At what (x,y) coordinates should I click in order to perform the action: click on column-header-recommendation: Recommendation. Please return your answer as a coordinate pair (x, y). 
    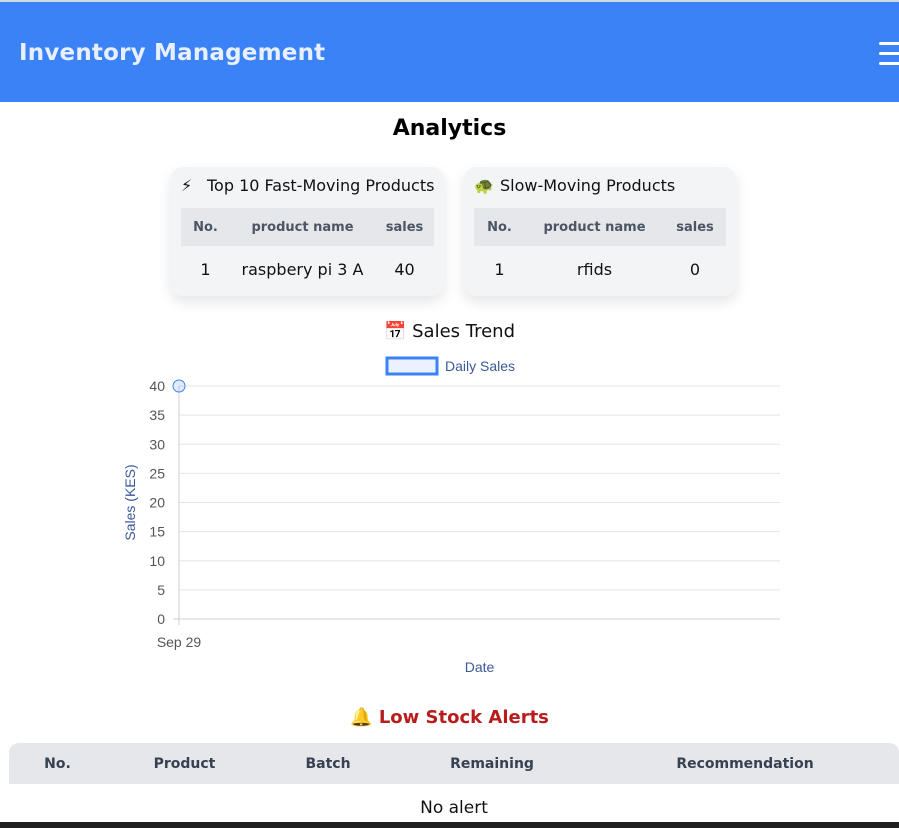
    Looking at the image, I should click on (745, 763).